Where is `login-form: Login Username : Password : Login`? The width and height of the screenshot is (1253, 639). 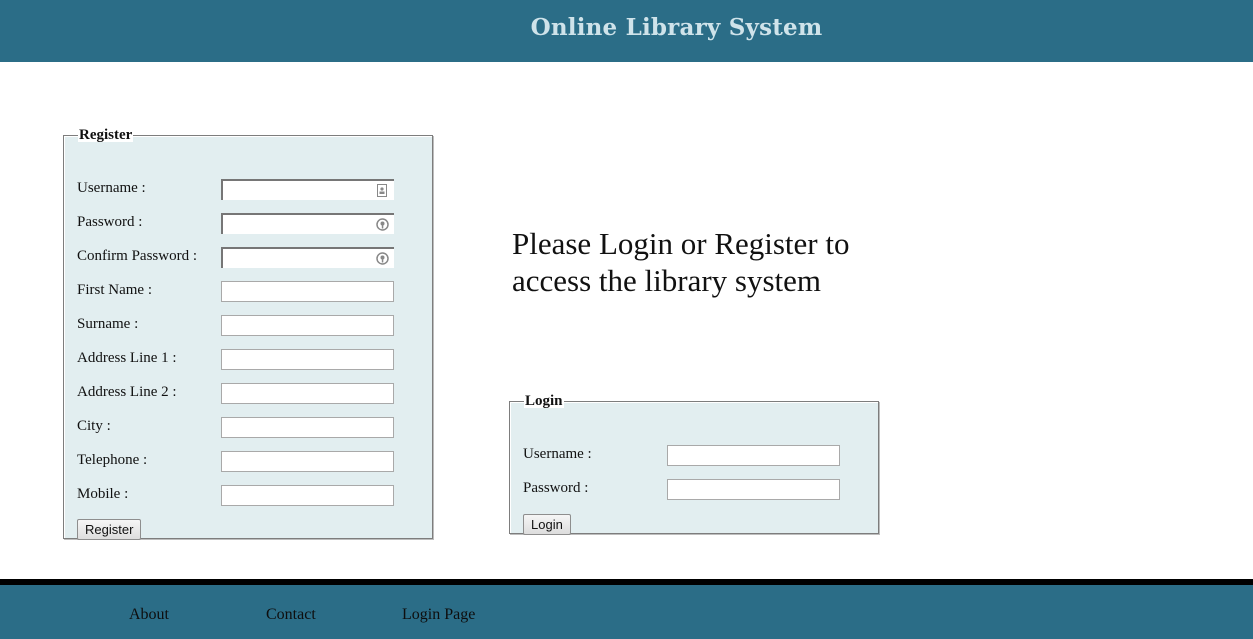
login-form: Login Username : Password : Login is located at coordinates (694, 464).